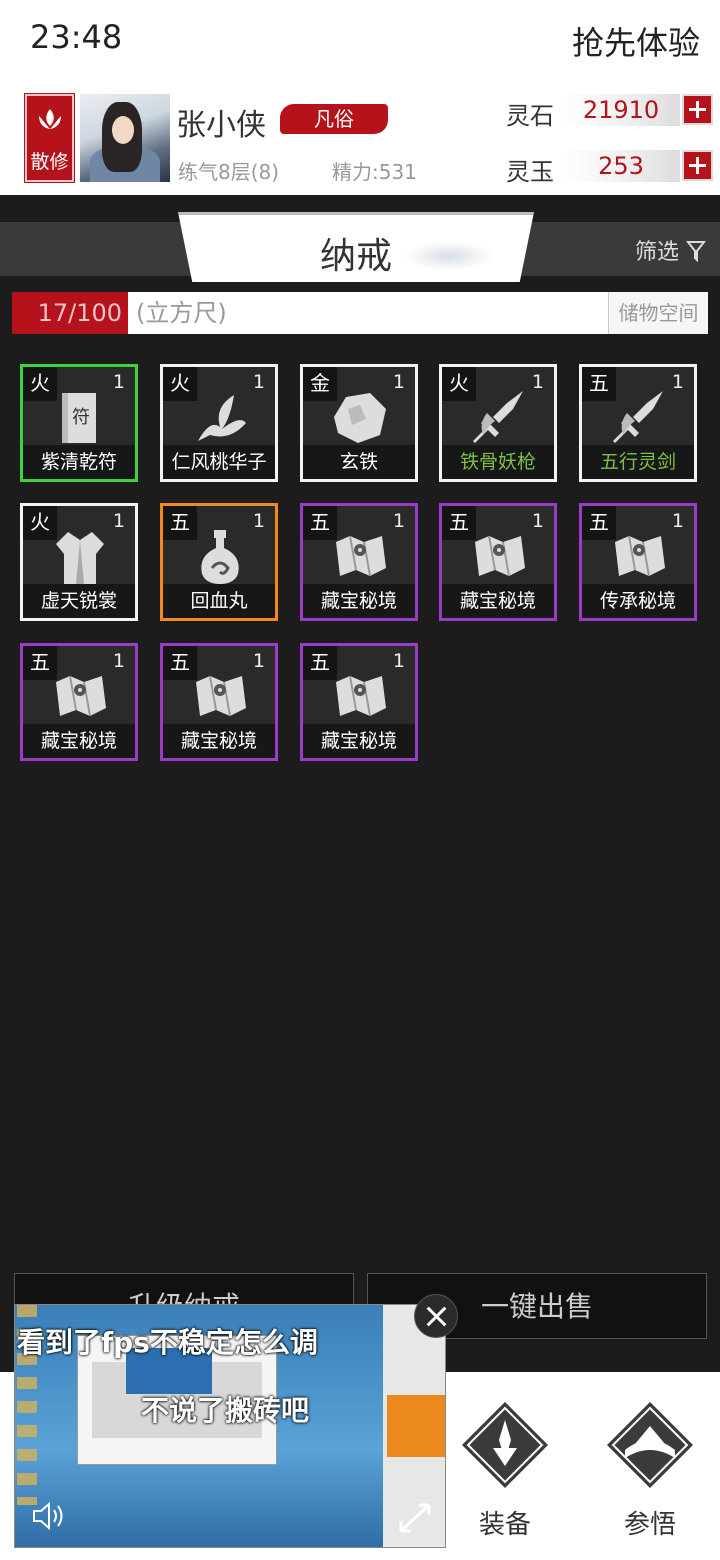 This screenshot has height=1560, width=720. Describe the element at coordinates (79, 462) in the screenshot. I see `item-name: 紫清乾符` at that location.